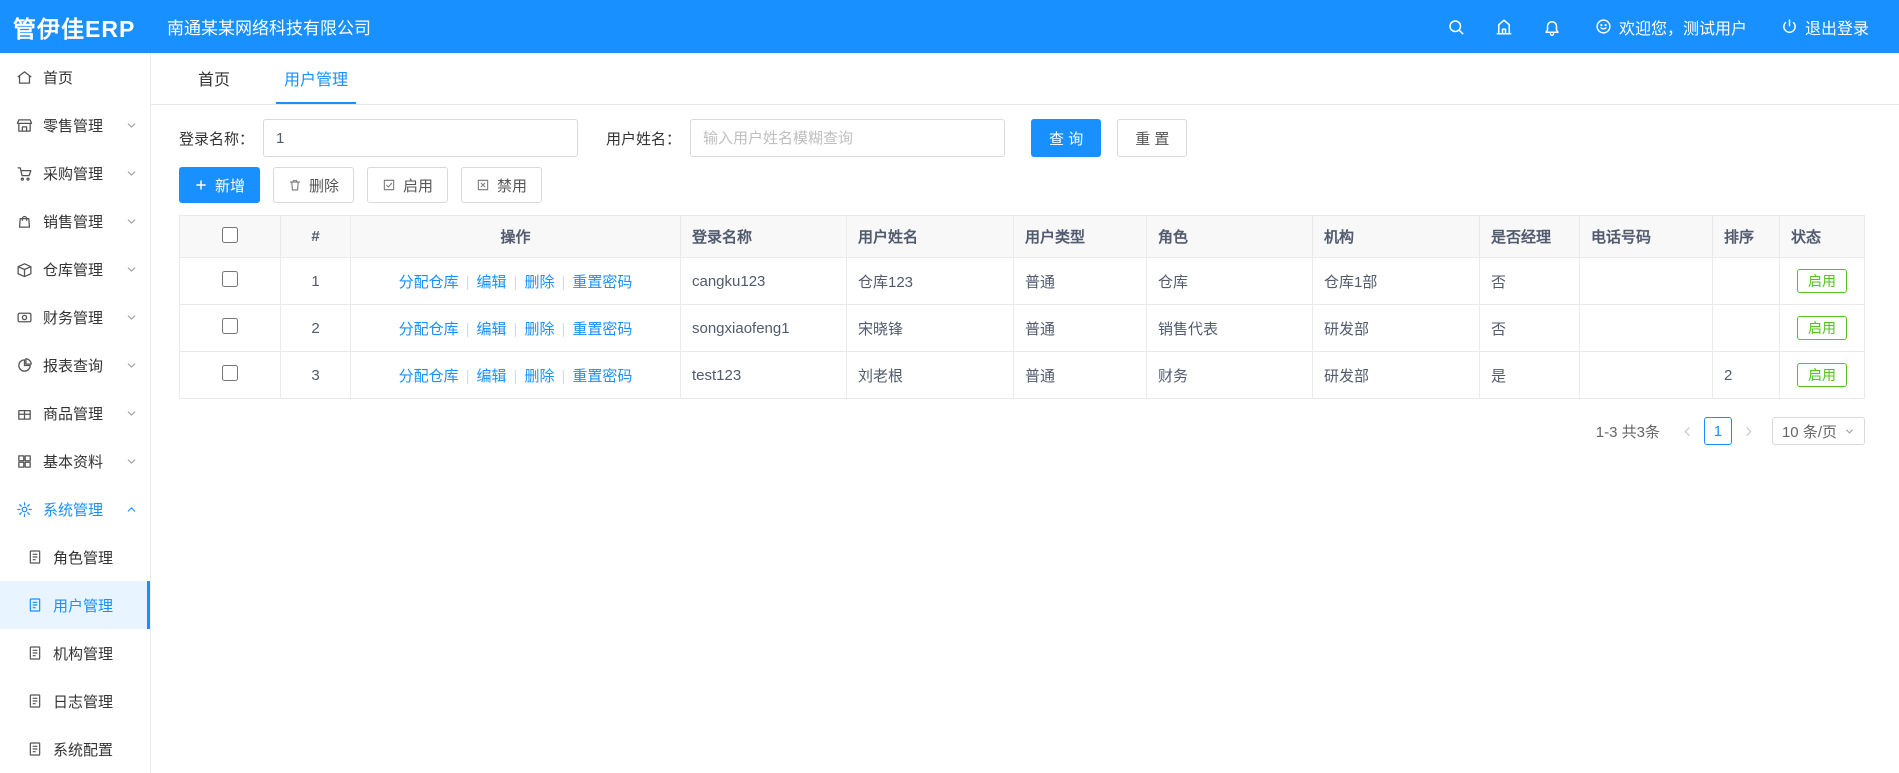 Image resolution: width=1899 pixels, height=773 pixels. I want to click on welcome-user: 欢迎您，测试用户, so click(1671, 27).